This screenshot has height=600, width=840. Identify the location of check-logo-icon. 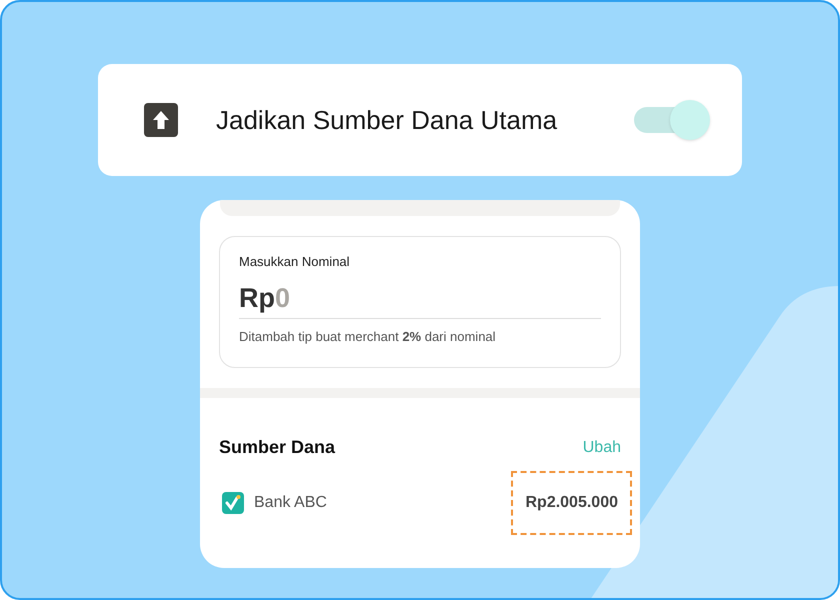
(233, 503).